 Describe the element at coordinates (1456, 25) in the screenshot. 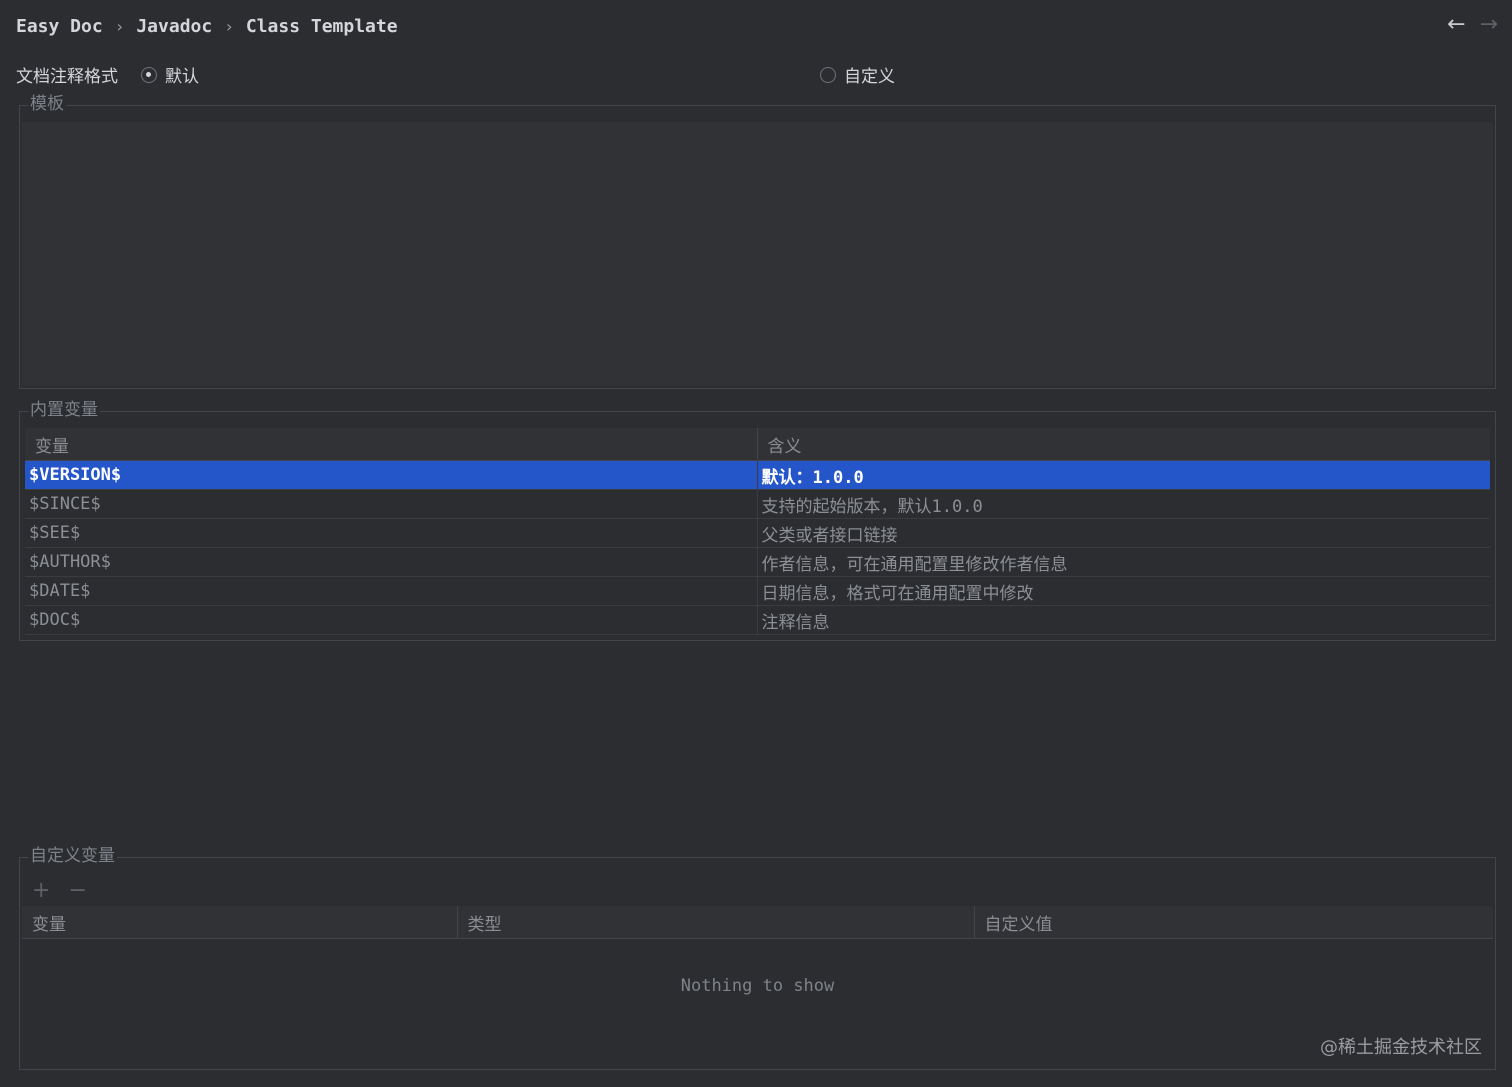

I see `back-arrow-icon: ←` at that location.